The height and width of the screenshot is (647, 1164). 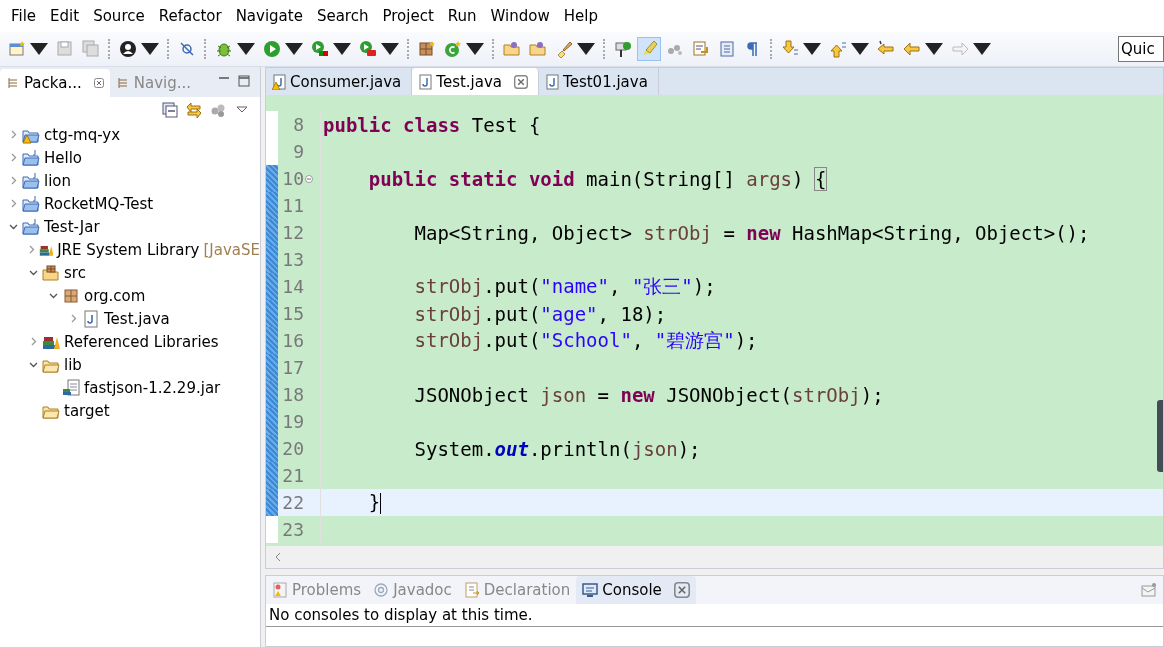 What do you see at coordinates (190, 16) in the screenshot?
I see `menu-item: Refactor` at bounding box center [190, 16].